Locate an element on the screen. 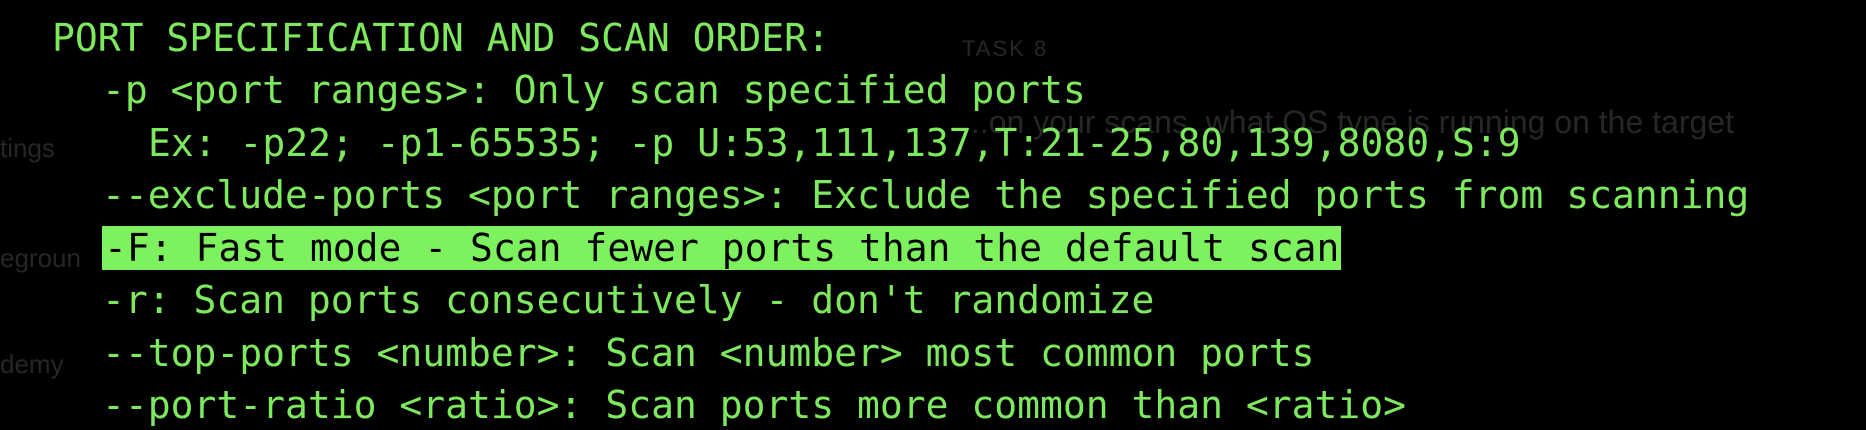 Image resolution: width=1866 pixels, height=430 pixels. section-heading: PORT SPECIFICATION AND SCAN ORDER: is located at coordinates (441, 38).